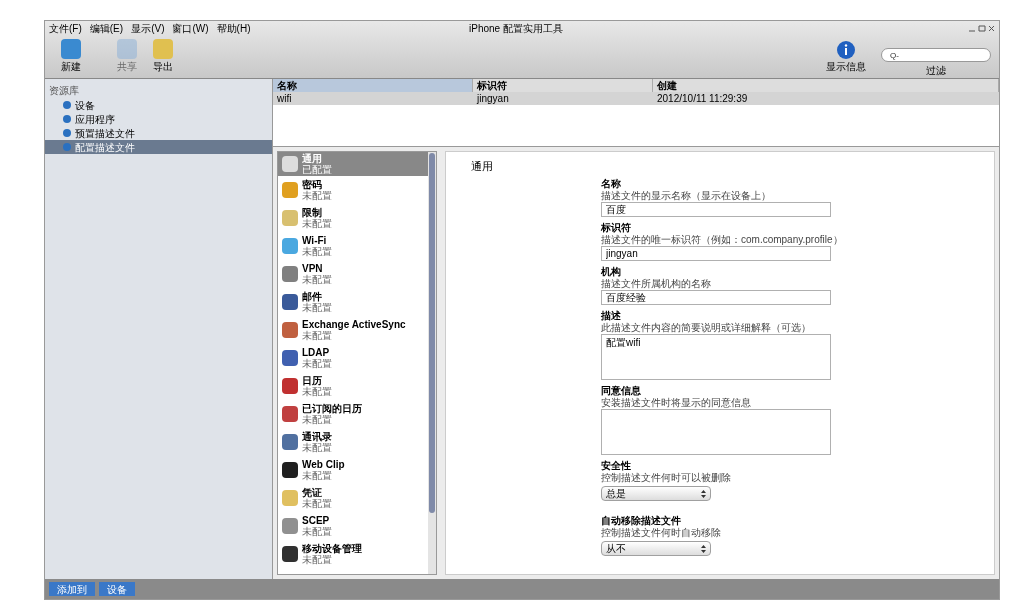 The image size is (1028, 614). Describe the element at coordinates (846, 50) in the screenshot. I see `info-icon` at that location.